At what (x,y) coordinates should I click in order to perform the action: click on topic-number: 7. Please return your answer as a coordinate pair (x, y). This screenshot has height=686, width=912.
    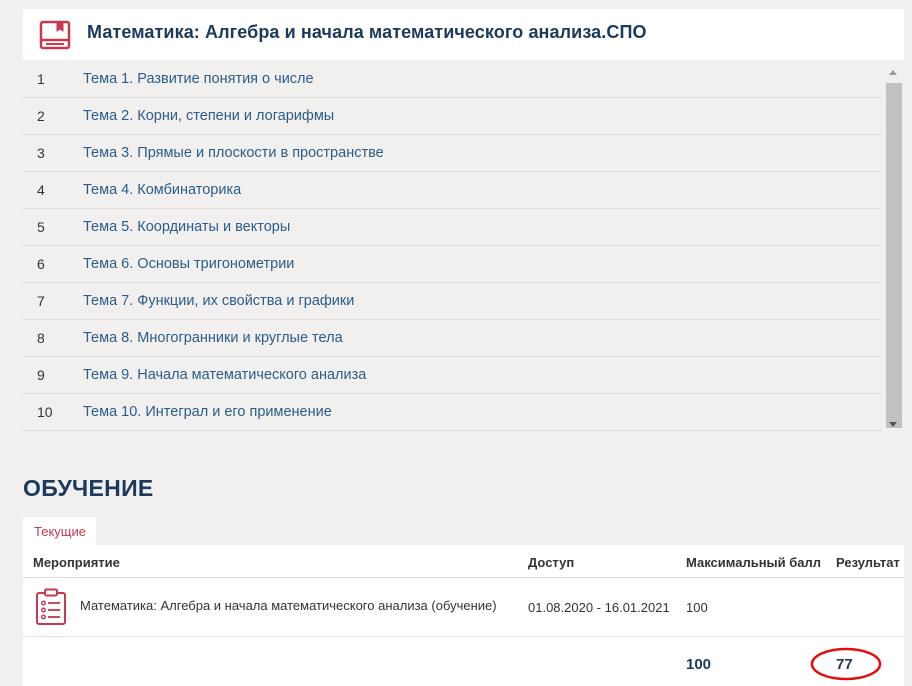
    Looking at the image, I should click on (41, 301).